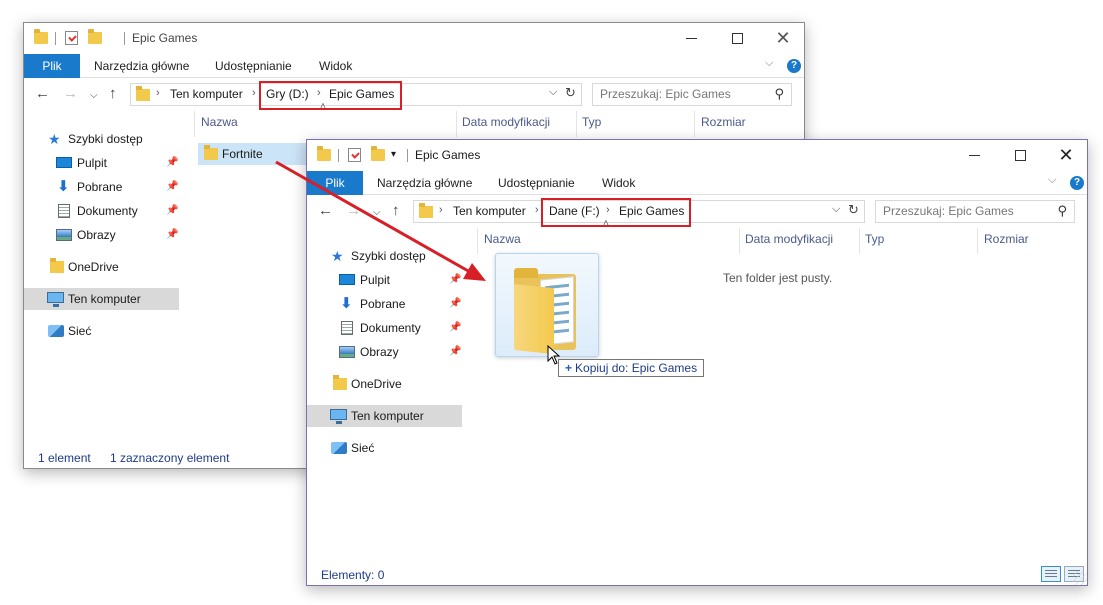 This screenshot has height=605, width=1103. What do you see at coordinates (1074, 574) in the screenshot?
I see `large-icons-view-icon` at bounding box center [1074, 574].